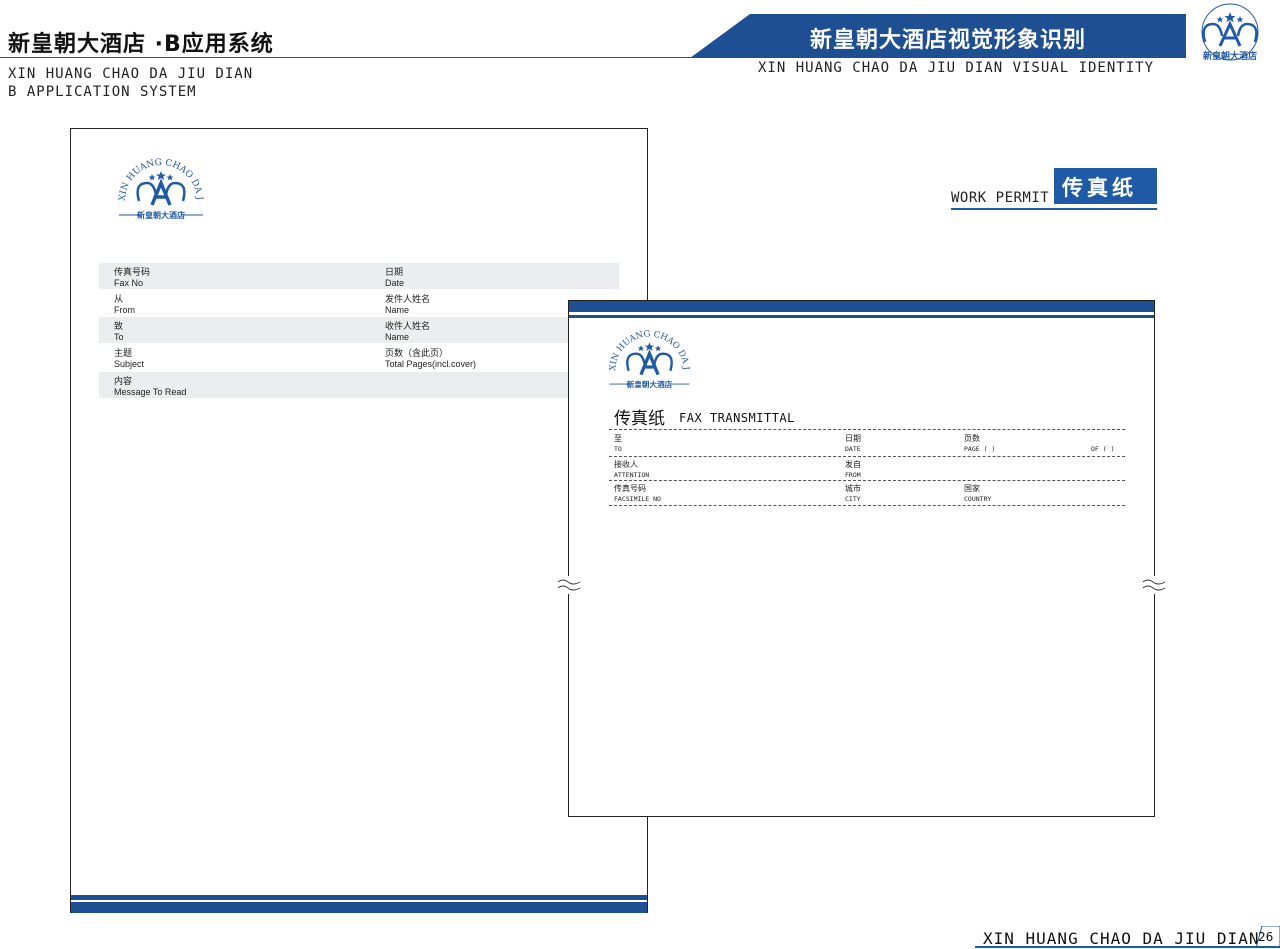 The height and width of the screenshot is (949, 1280). What do you see at coordinates (1054, 209) in the screenshot?
I see `section-label-underline` at bounding box center [1054, 209].